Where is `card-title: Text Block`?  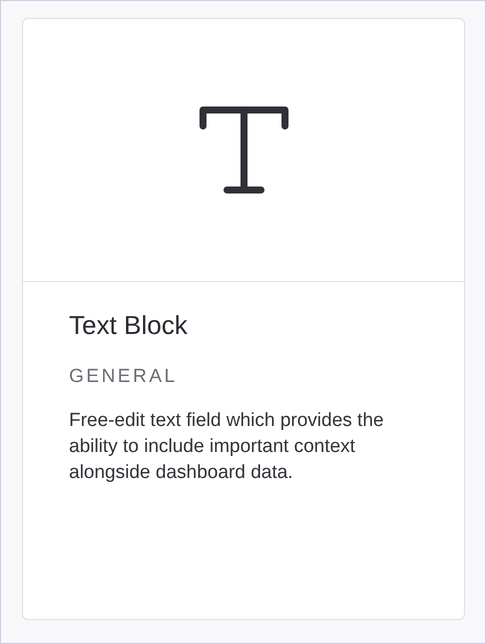 card-title: Text Block is located at coordinates (128, 326).